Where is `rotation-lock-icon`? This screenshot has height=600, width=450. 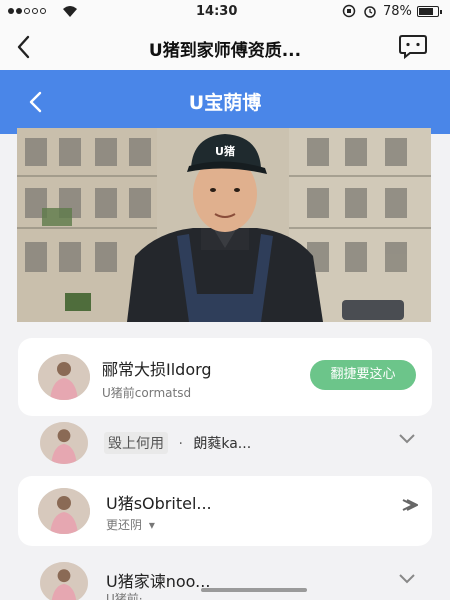 rotation-lock-icon is located at coordinates (349, 11).